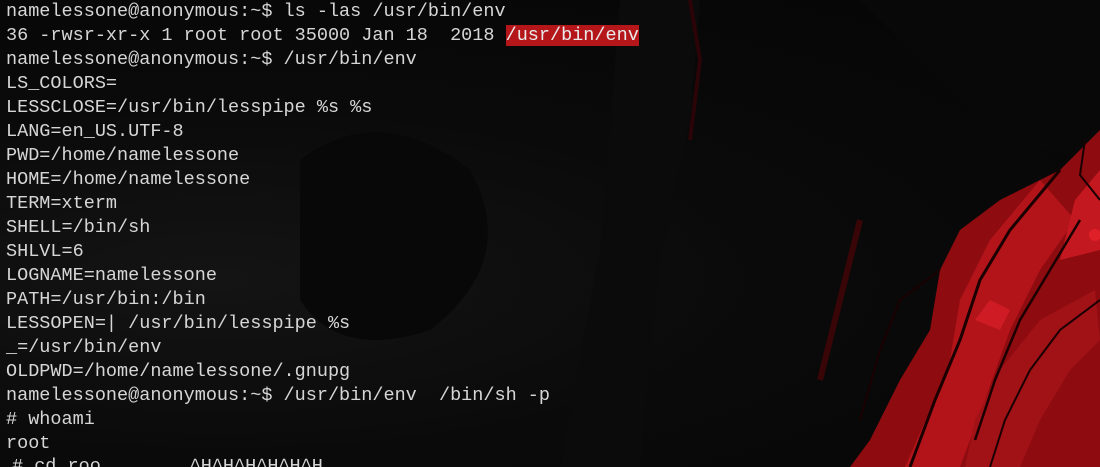 Image resolution: width=1100 pixels, height=467 pixels. What do you see at coordinates (189, 107) in the screenshot?
I see `terminal-line: LESSCLOSE=/usr/bin/lesspipe %s %s` at bounding box center [189, 107].